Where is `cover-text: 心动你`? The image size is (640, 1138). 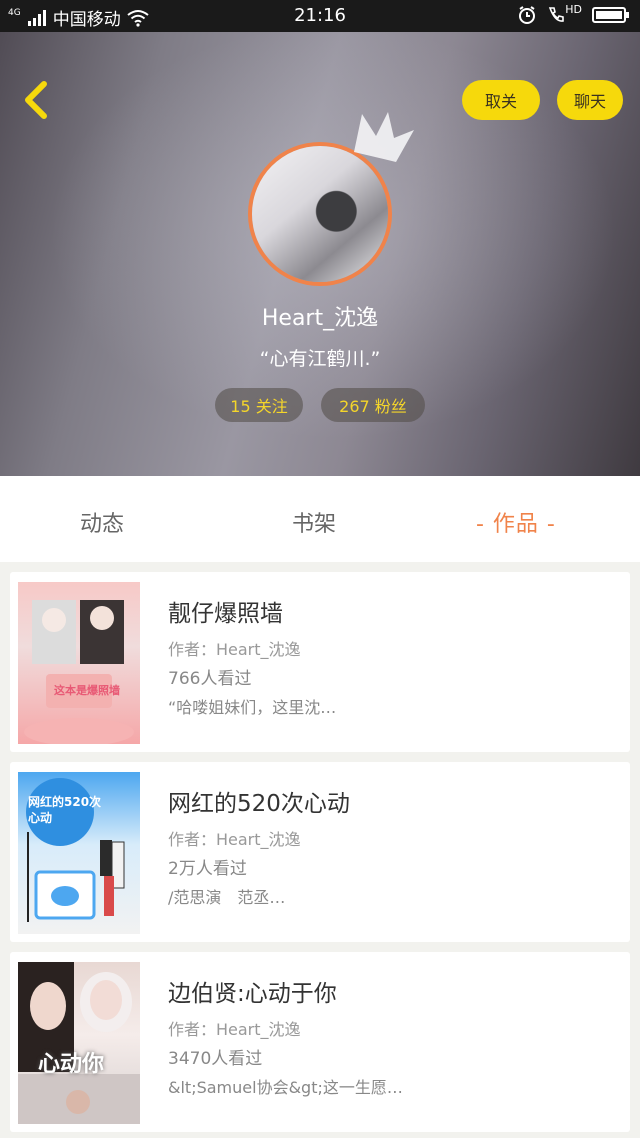
cover-text: 心动你 is located at coordinates (71, 1064).